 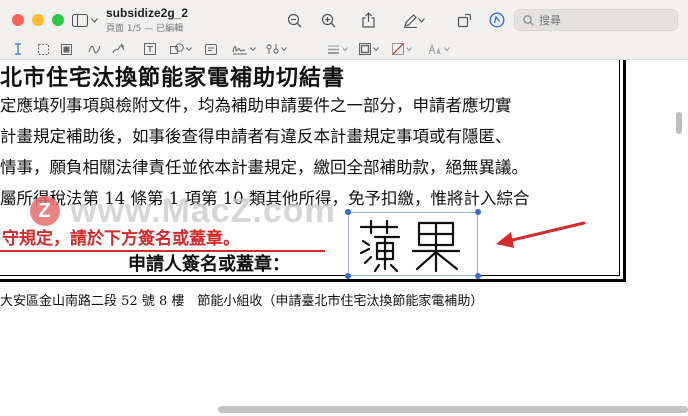 What do you see at coordinates (121, 239) in the screenshot?
I see `signature-instruction: 守規定，請於下方簽名或蓋章。` at bounding box center [121, 239].